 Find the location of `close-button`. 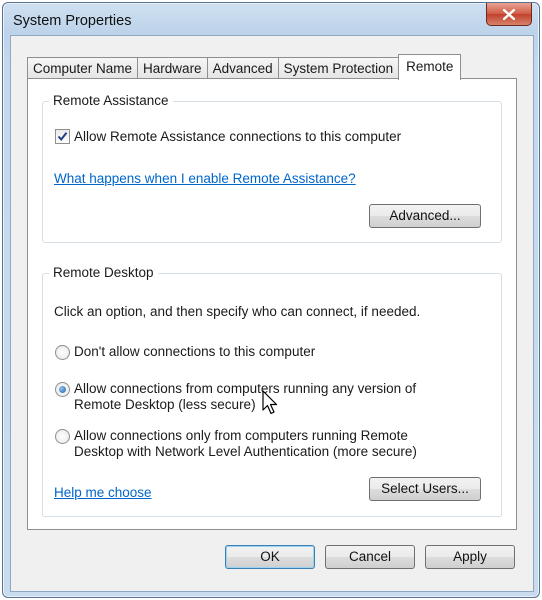

close-button is located at coordinates (509, 14).